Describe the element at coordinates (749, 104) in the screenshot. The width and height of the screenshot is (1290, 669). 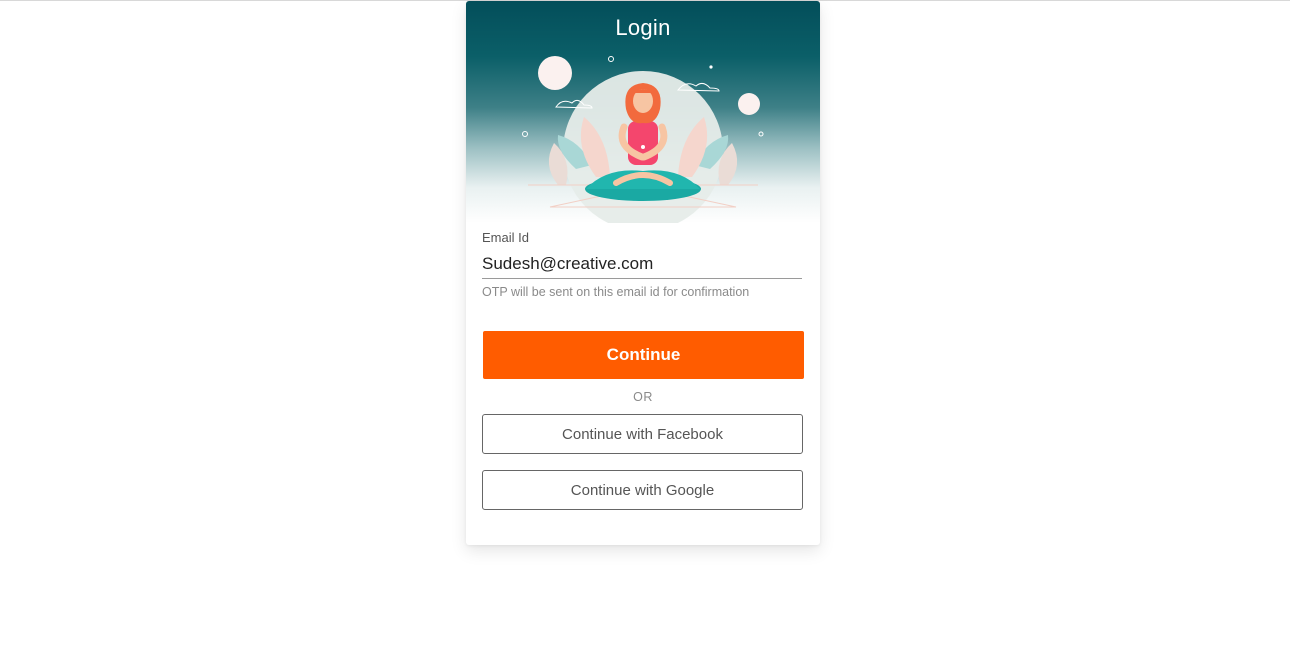
I see `bubble-decoration-right` at that location.